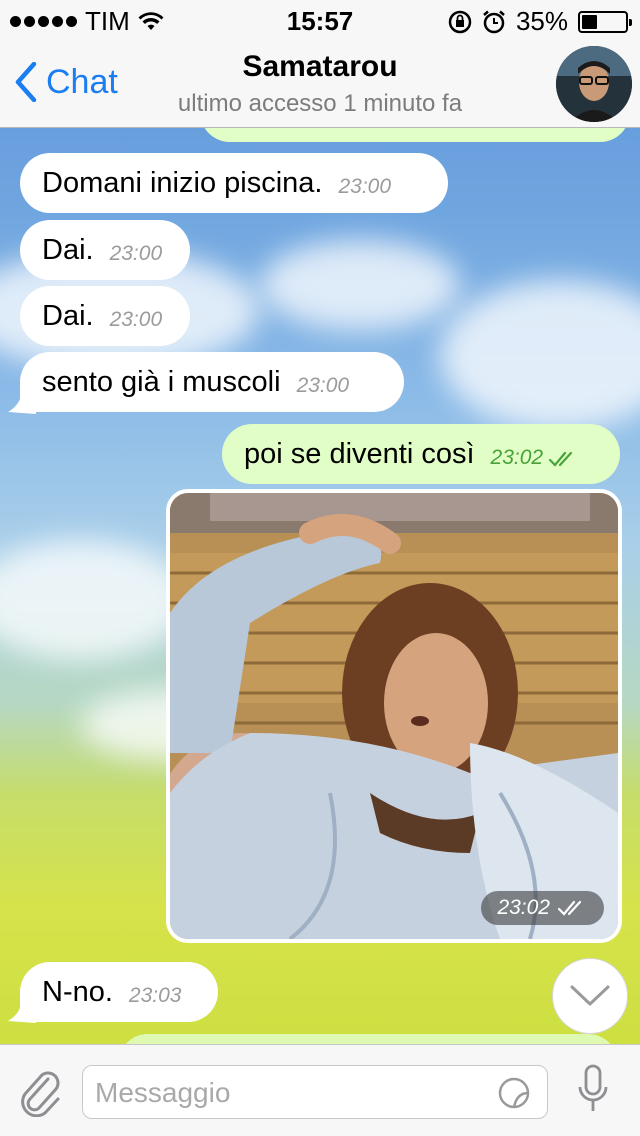 The width and height of the screenshot is (640, 1136). What do you see at coordinates (494, 21) in the screenshot?
I see `alarm-icon` at bounding box center [494, 21].